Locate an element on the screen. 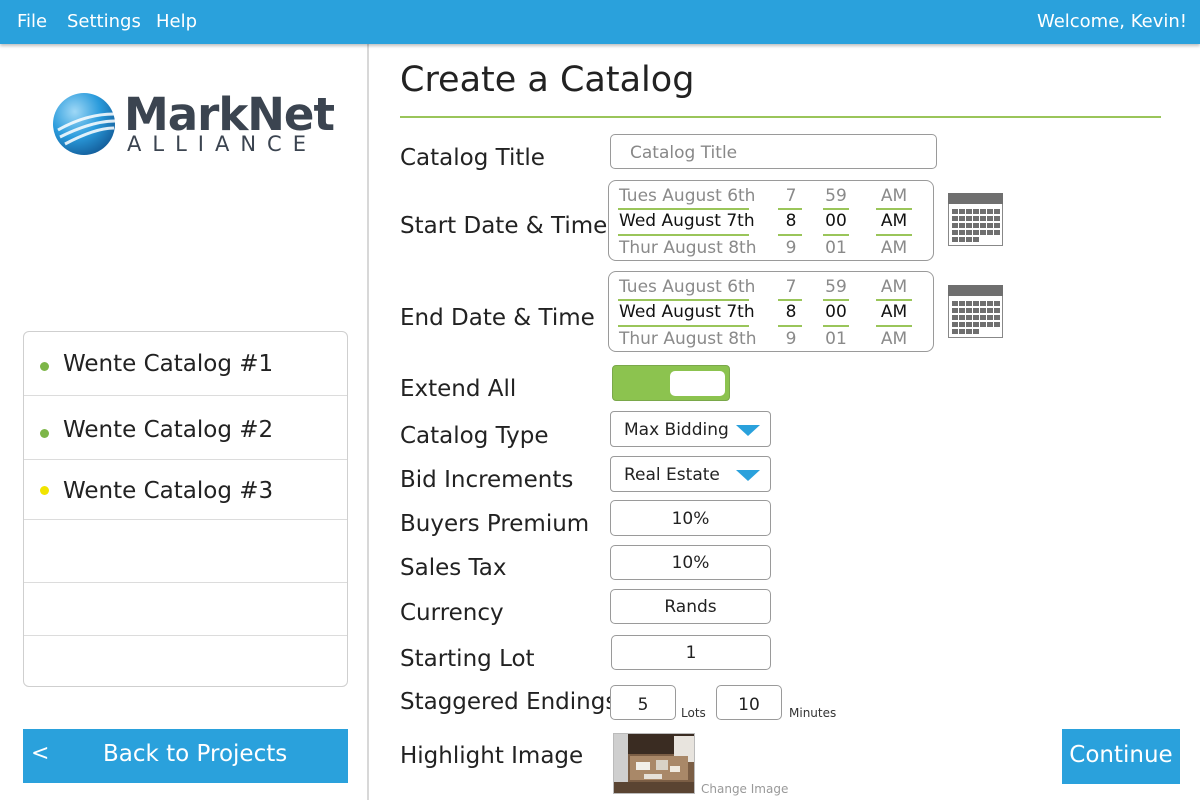  welcome-message: Welcome, Kevin! is located at coordinates (1111, 21).